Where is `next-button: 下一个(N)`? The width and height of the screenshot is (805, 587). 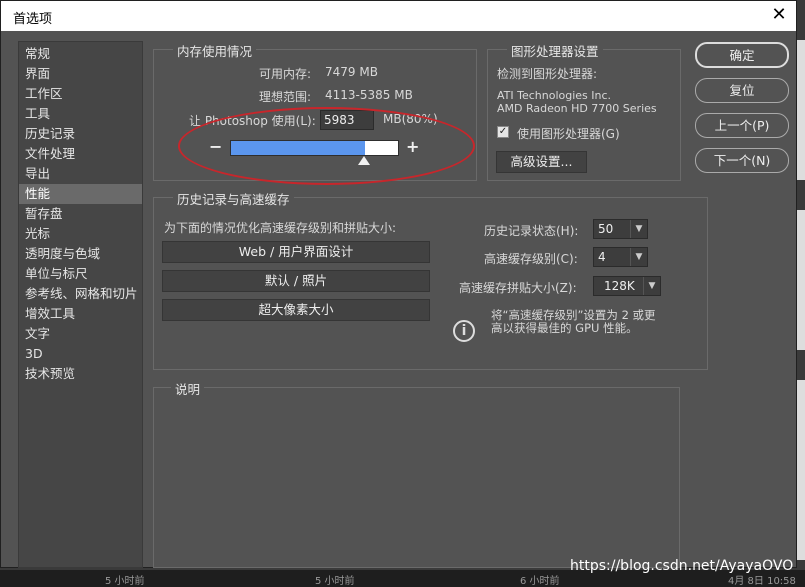 next-button: 下一个(N) is located at coordinates (742, 160).